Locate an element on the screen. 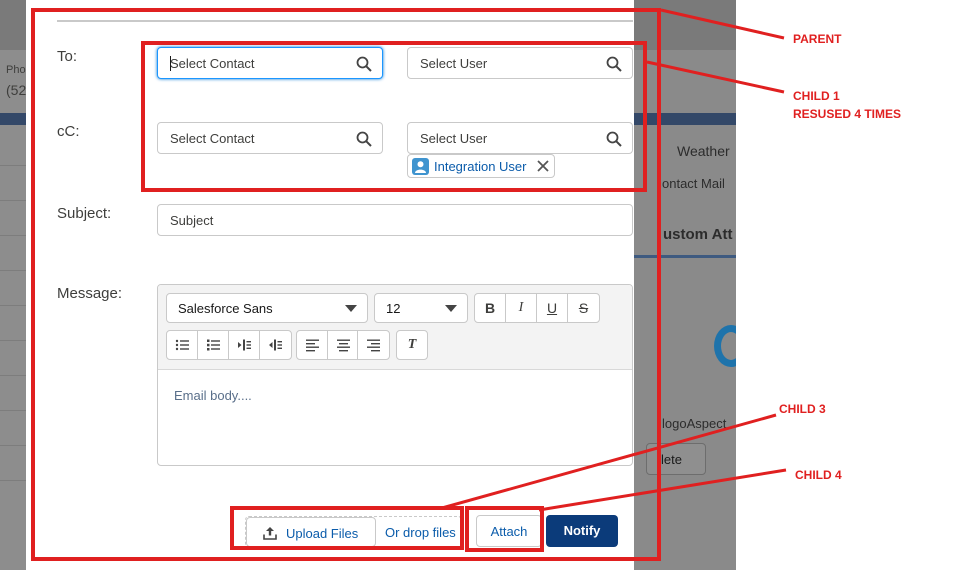 The width and height of the screenshot is (960, 570). child1-annotation-label: CHILD 1 is located at coordinates (816, 96).